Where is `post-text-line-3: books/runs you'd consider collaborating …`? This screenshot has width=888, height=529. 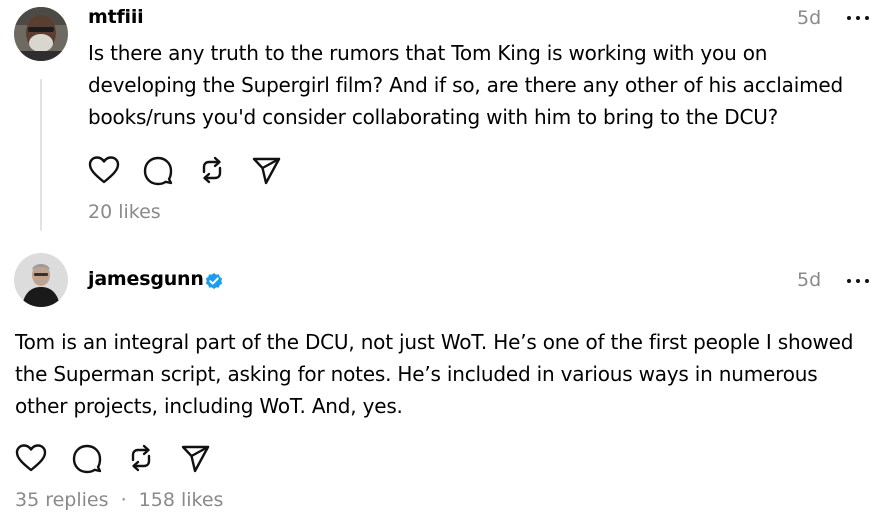
post-text-line-3: books/runs you'd consider collaborating … is located at coordinates (433, 117).